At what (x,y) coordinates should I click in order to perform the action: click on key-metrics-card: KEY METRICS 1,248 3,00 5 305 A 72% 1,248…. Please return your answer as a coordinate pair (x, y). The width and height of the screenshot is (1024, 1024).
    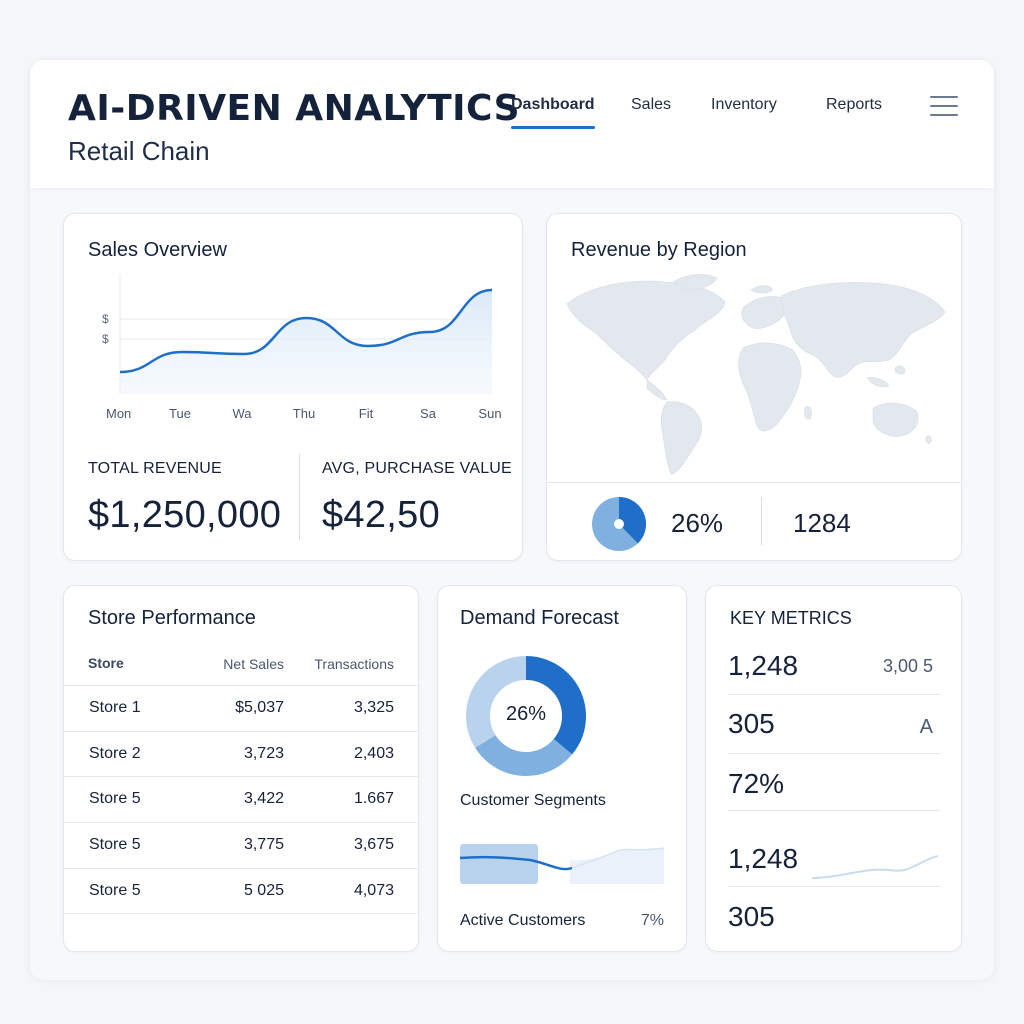
    Looking at the image, I should click on (833, 768).